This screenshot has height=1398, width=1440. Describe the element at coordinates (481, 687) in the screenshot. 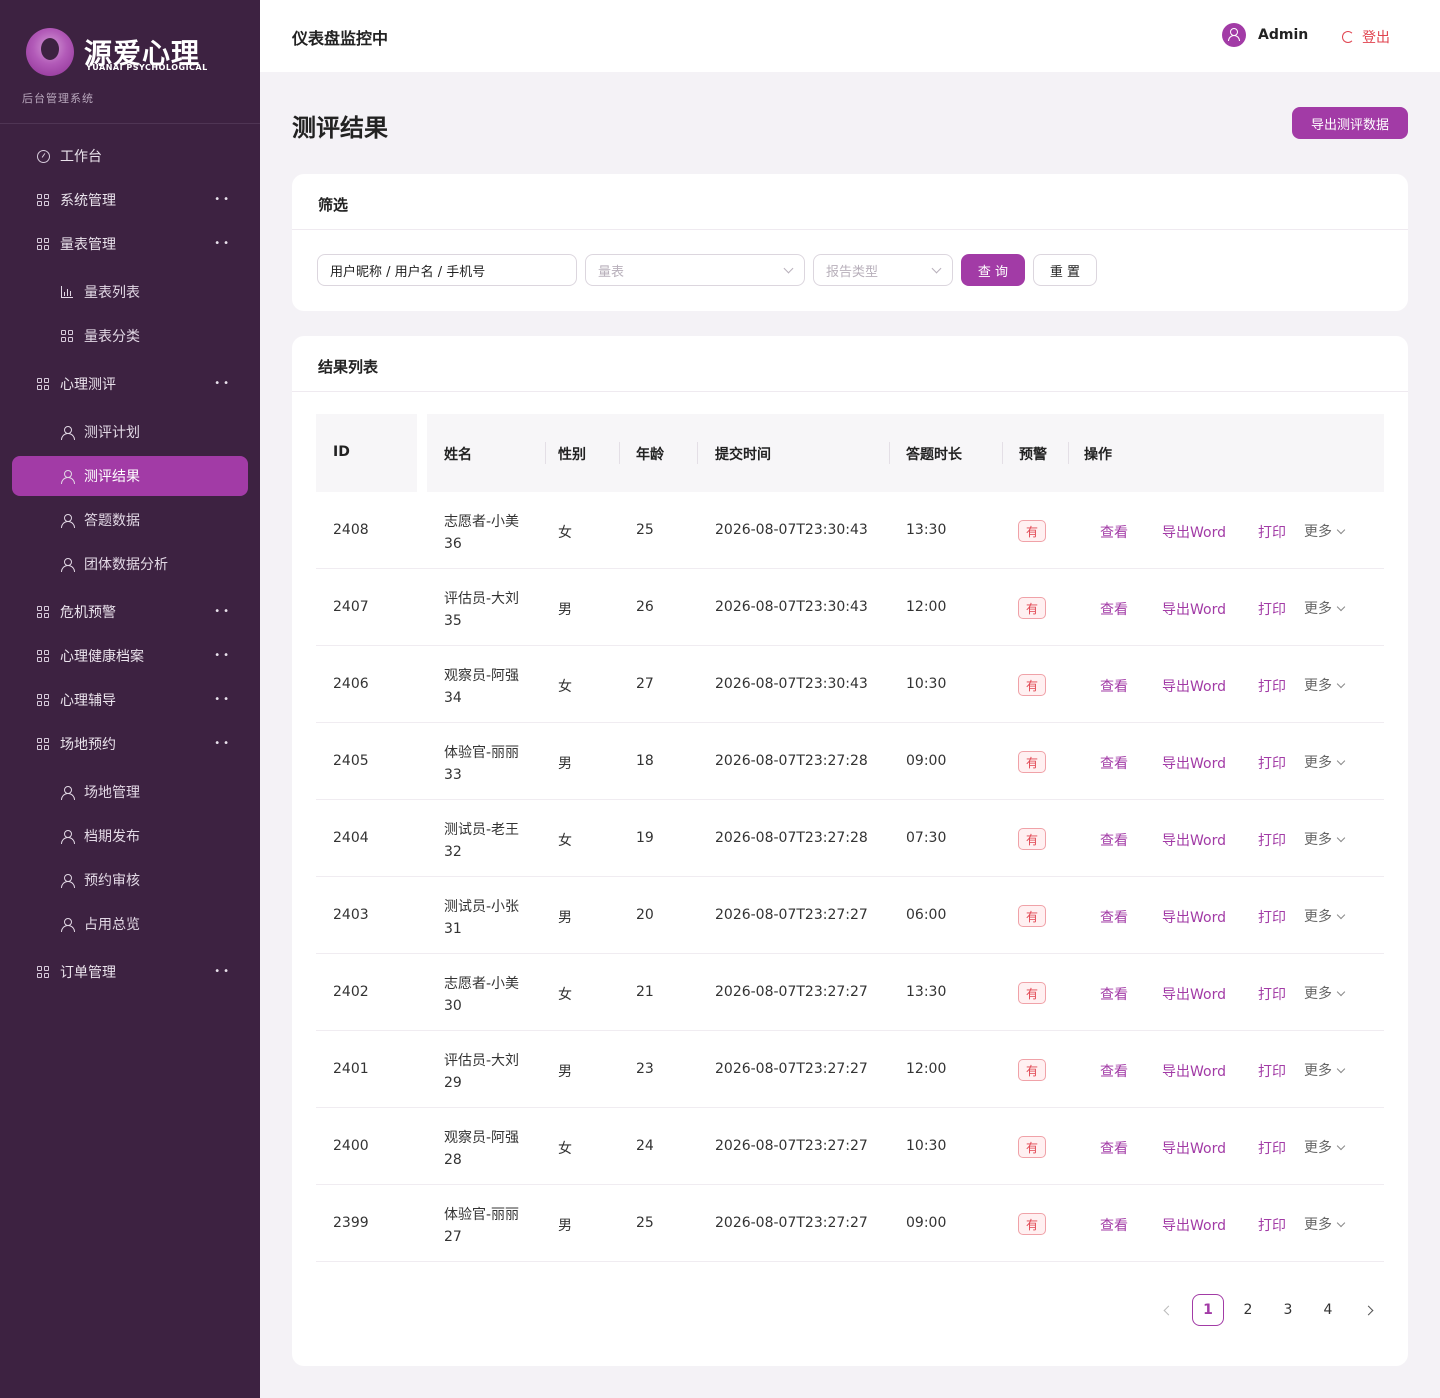

I see `cell-name: 观察员-阿强 34` at that location.